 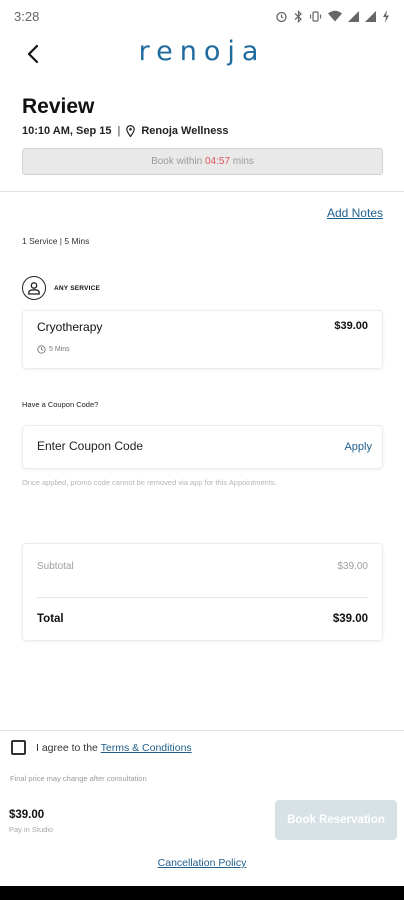 I want to click on terms-agreement-text: I agree to the Terms & Conditions, so click(x=114, y=748).